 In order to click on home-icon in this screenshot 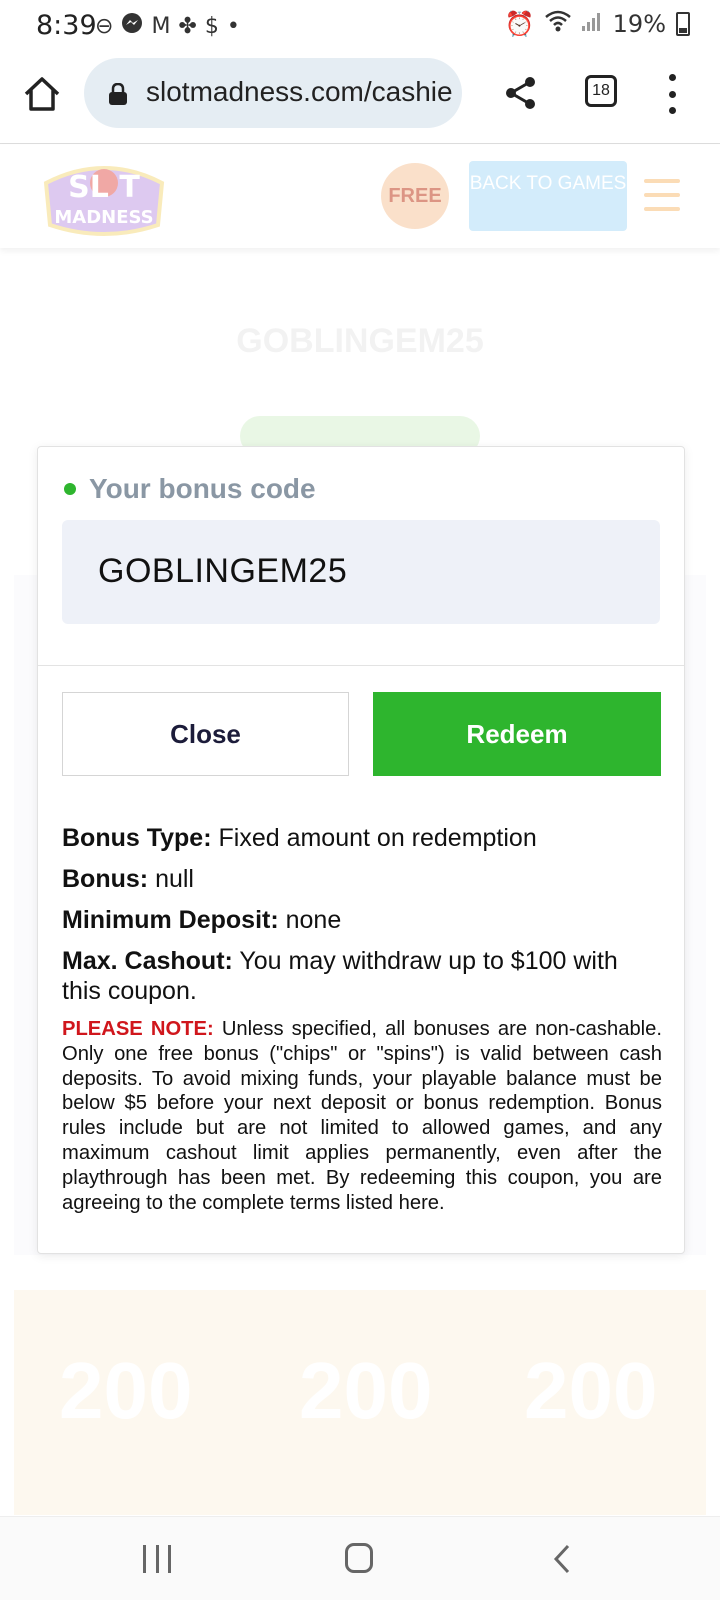, I will do `click(359, 1558)`.